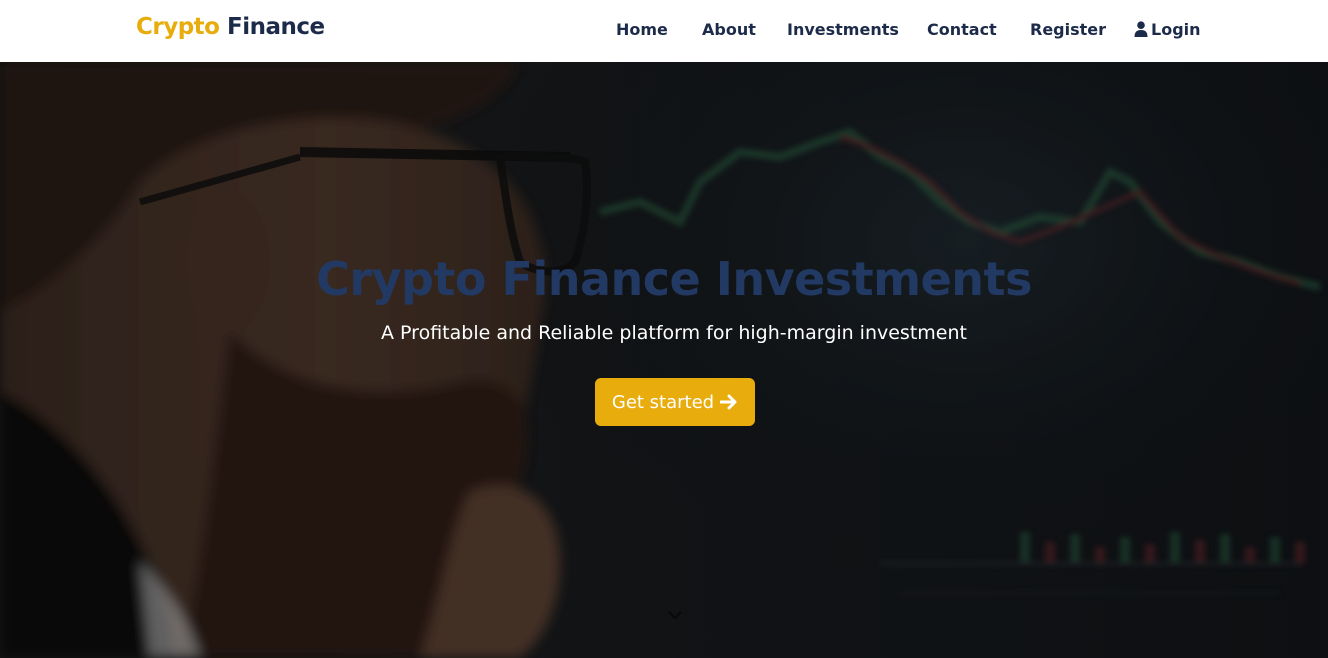 The image size is (1328, 658). What do you see at coordinates (663, 402) in the screenshot?
I see `get-started-label: Get started` at bounding box center [663, 402].